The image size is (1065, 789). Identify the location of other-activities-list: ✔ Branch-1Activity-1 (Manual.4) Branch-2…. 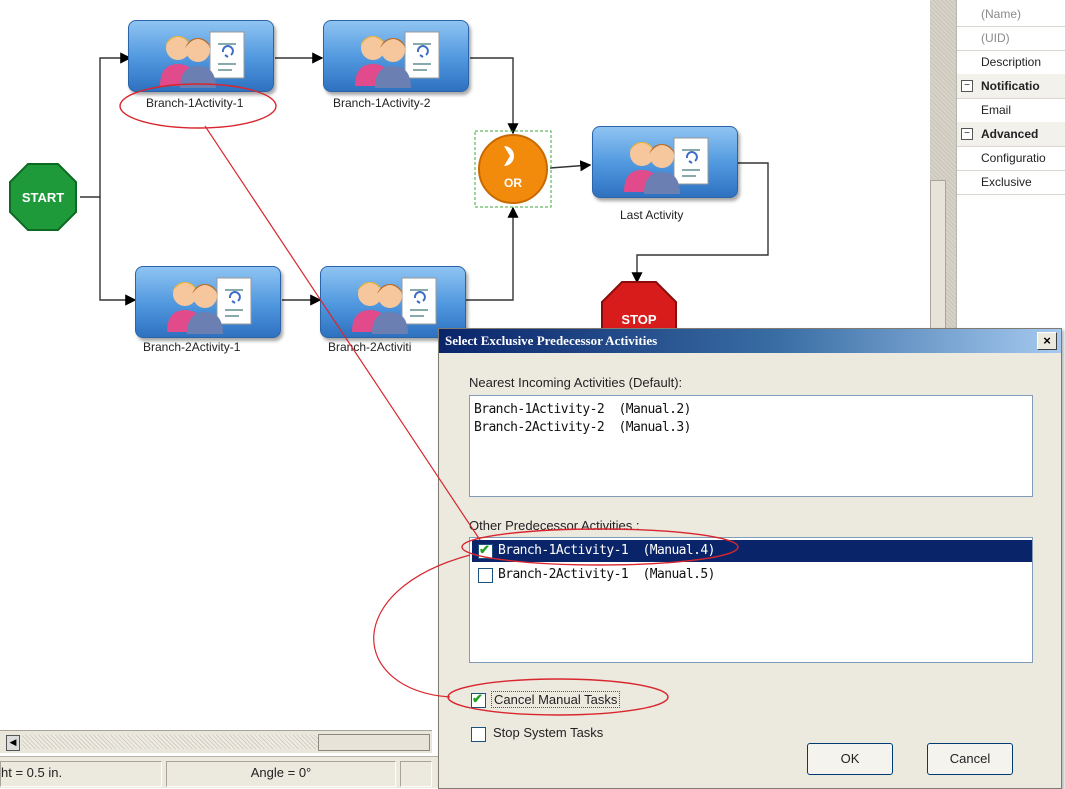
(751, 600).